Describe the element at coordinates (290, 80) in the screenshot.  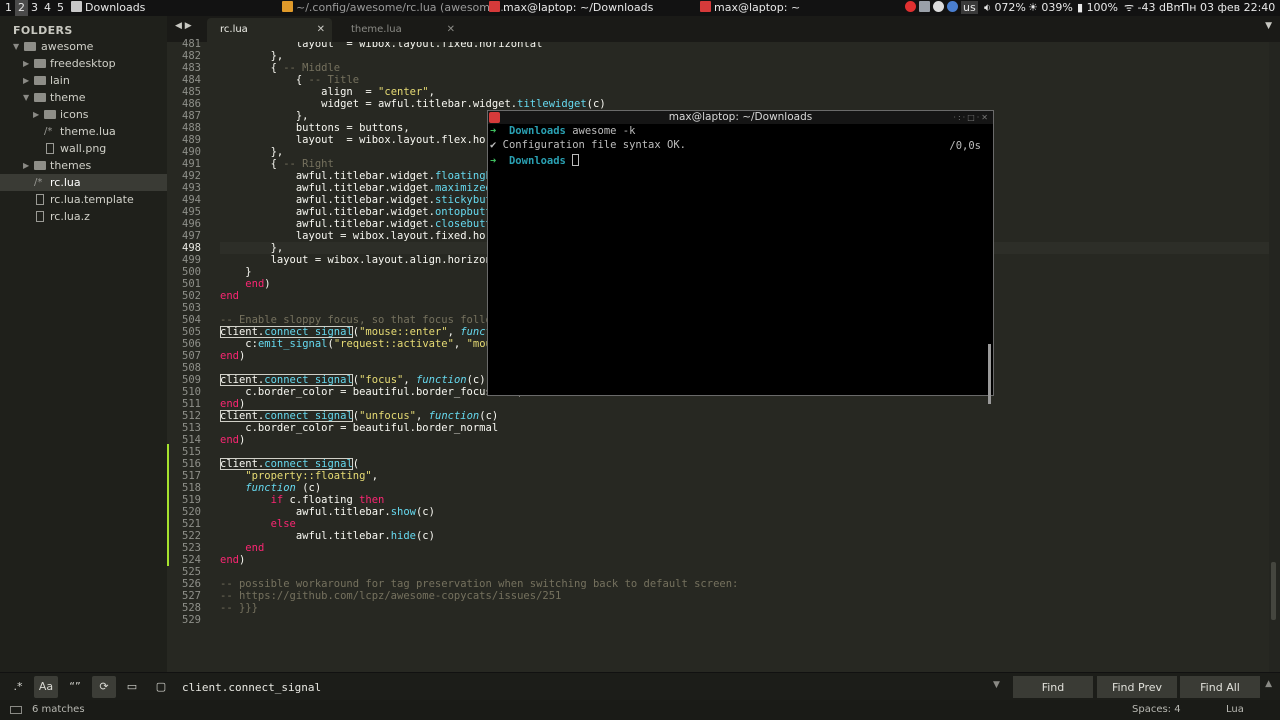
I see `code-line: { -- Title` at that location.